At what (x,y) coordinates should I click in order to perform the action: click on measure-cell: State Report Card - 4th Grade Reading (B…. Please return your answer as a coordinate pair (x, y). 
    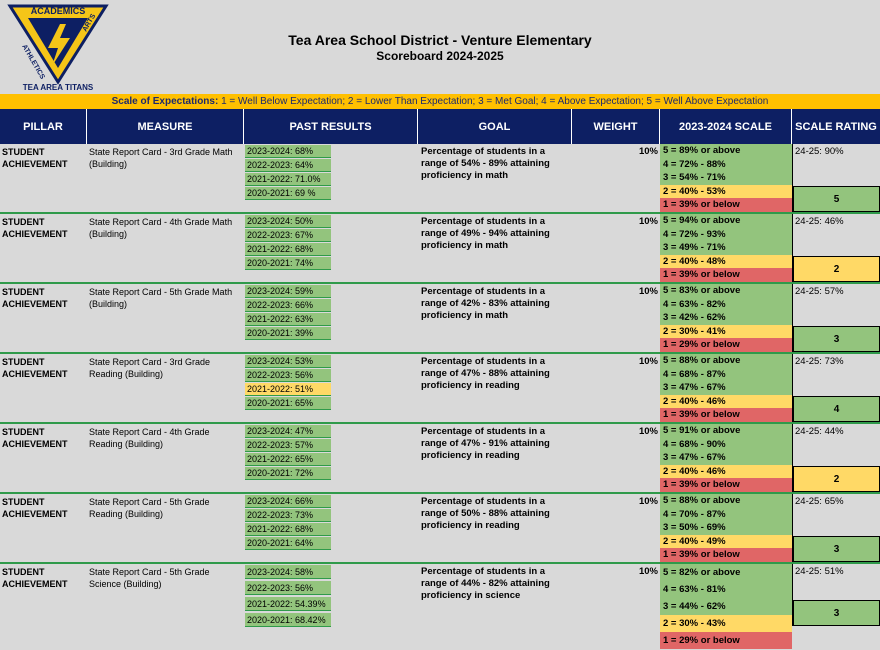
    Looking at the image, I should click on (149, 438).